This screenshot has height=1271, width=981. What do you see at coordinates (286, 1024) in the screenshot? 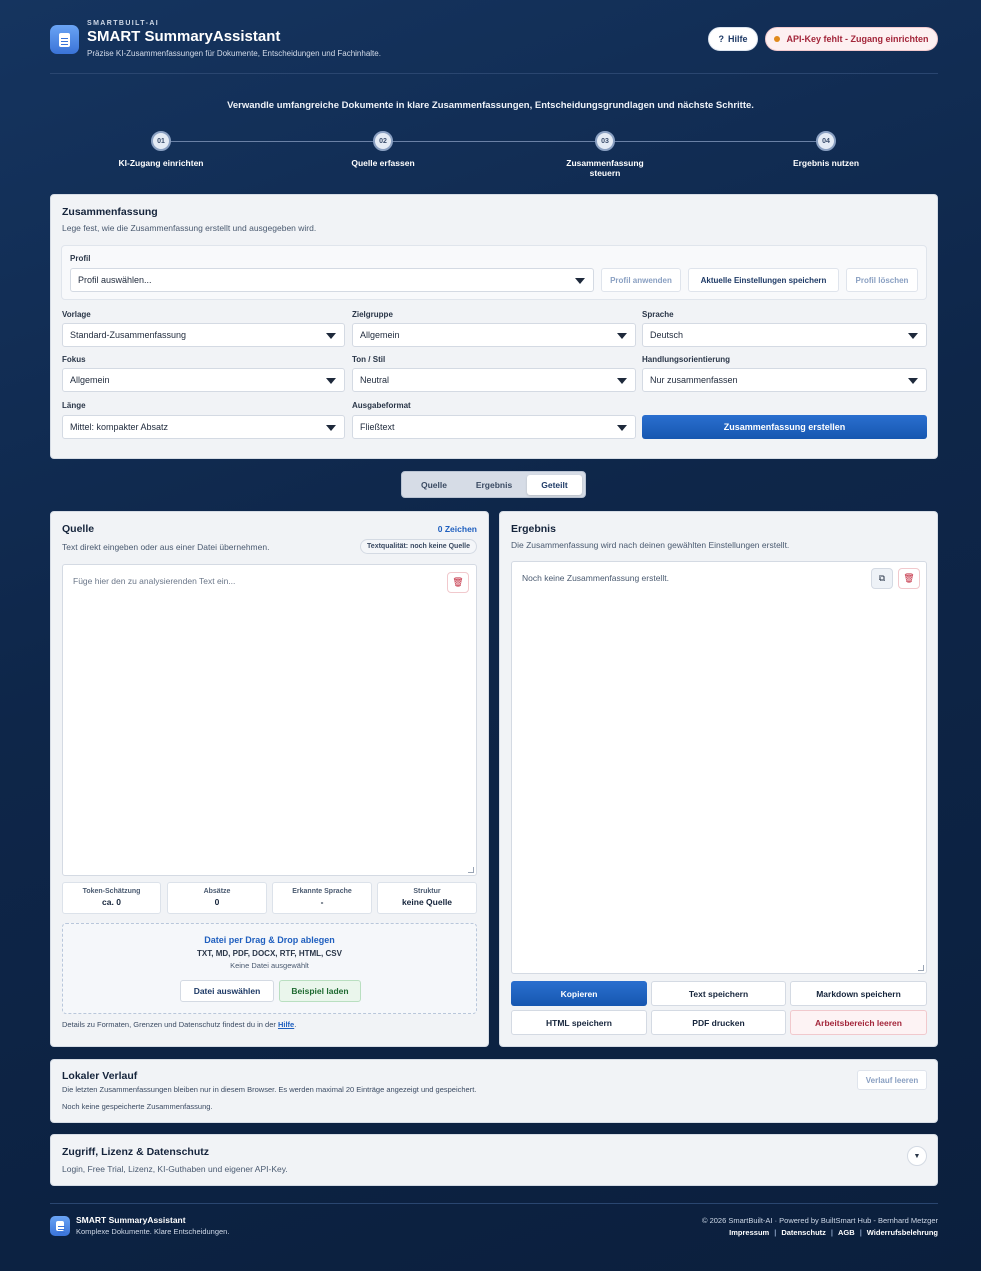
I see `help-link: Hilfe` at bounding box center [286, 1024].